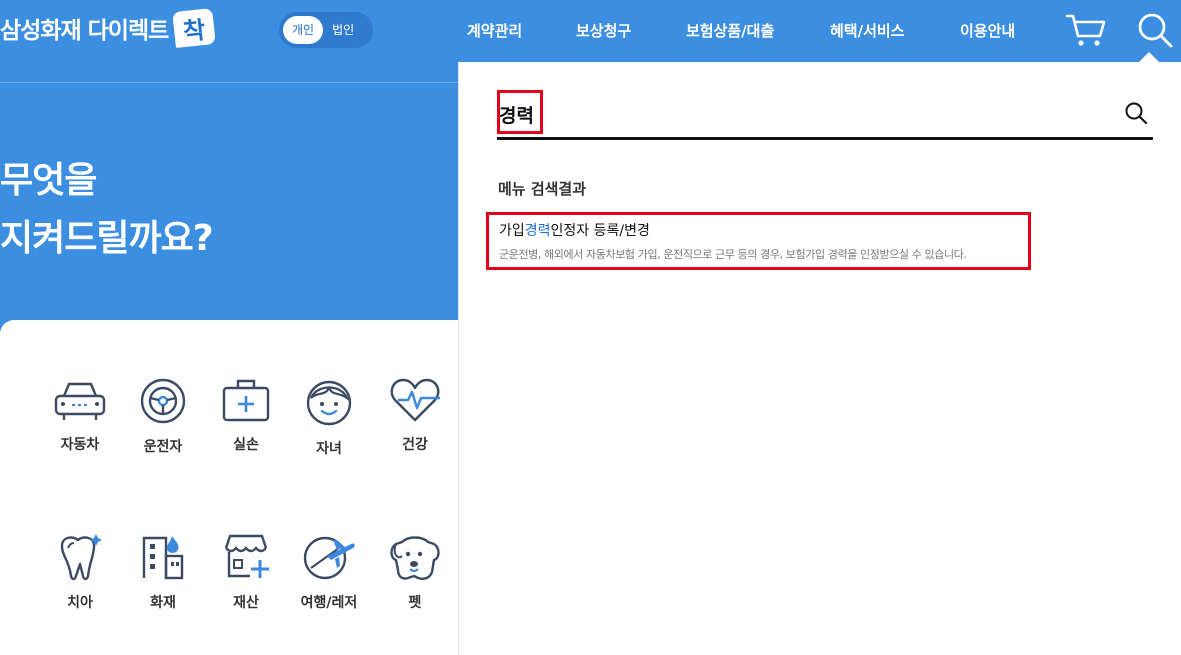 Image resolution: width=1181 pixels, height=655 pixels. Describe the element at coordinates (763, 230) in the screenshot. I see `result-title: 가입경력인정자 등록/변경` at that location.